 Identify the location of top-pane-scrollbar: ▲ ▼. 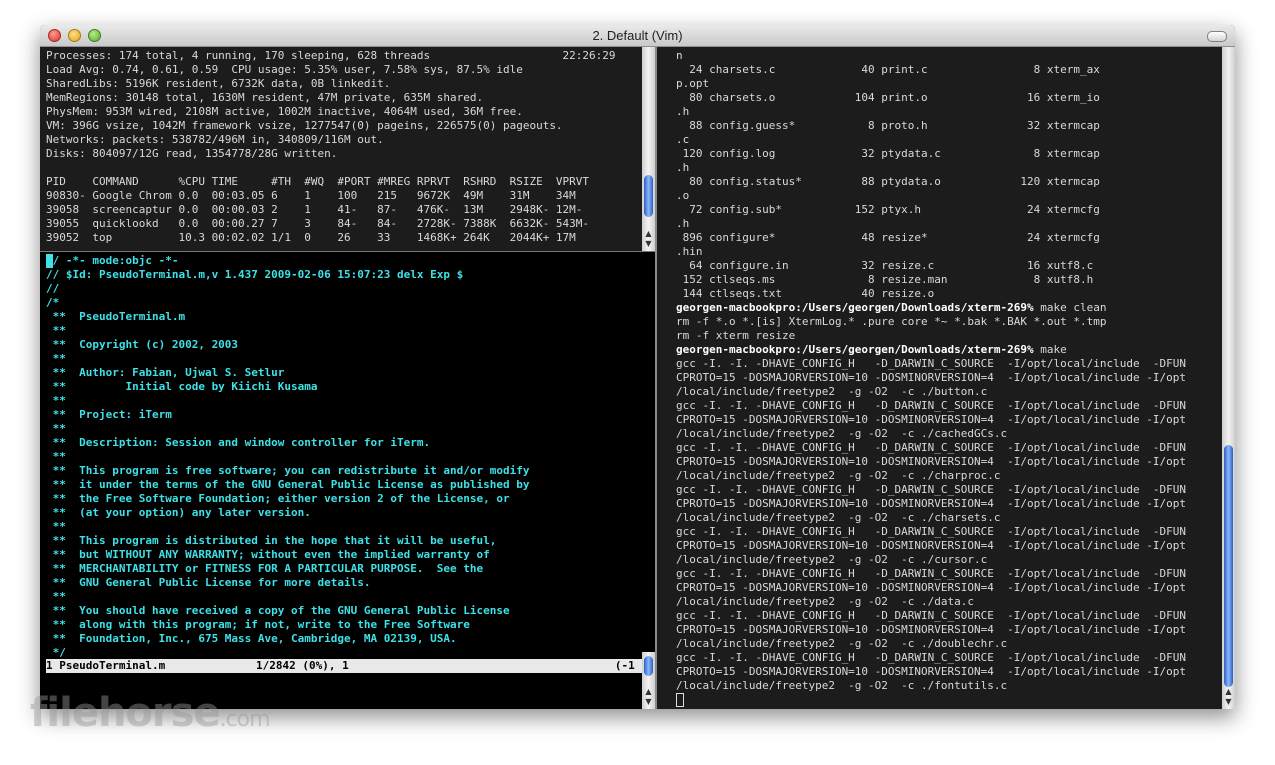
(648, 149).